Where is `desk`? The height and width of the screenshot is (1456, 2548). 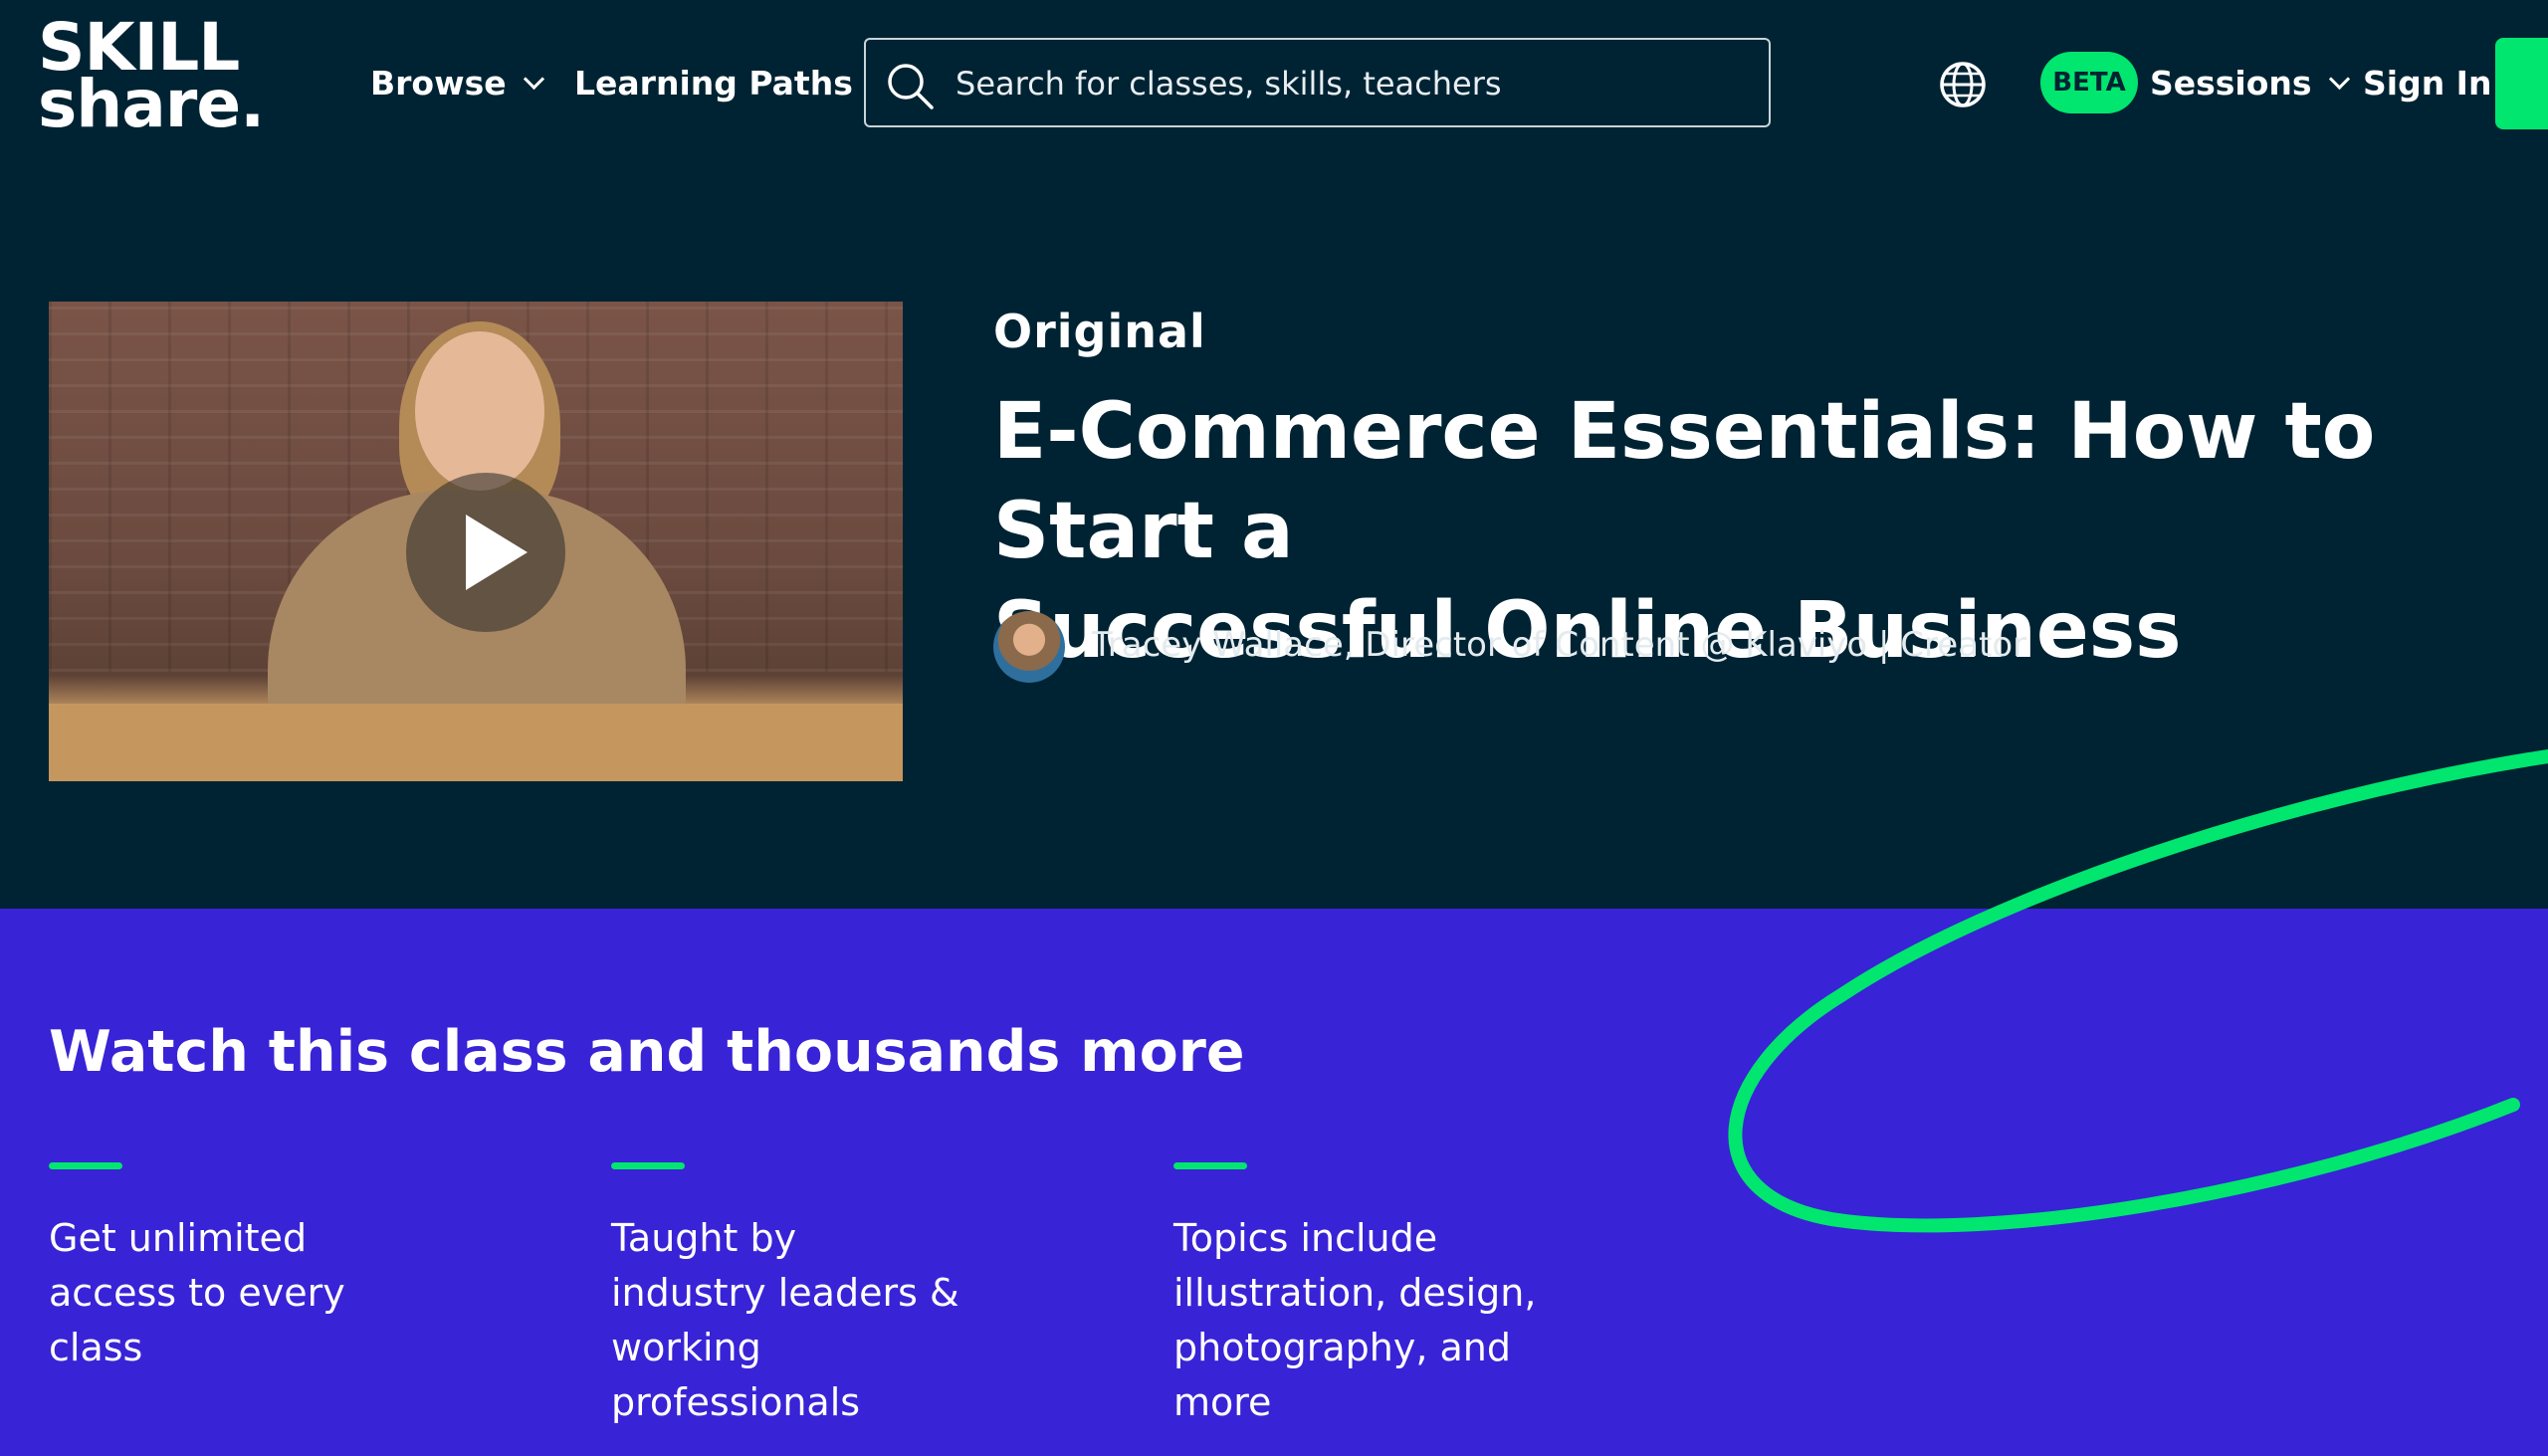 desk is located at coordinates (476, 742).